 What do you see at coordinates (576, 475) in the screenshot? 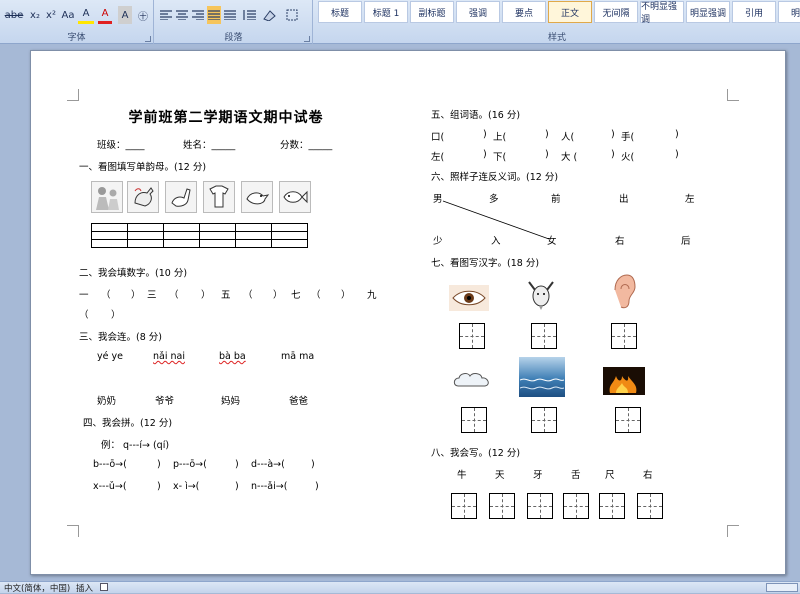
I see `q8-char: 舌` at bounding box center [576, 475].